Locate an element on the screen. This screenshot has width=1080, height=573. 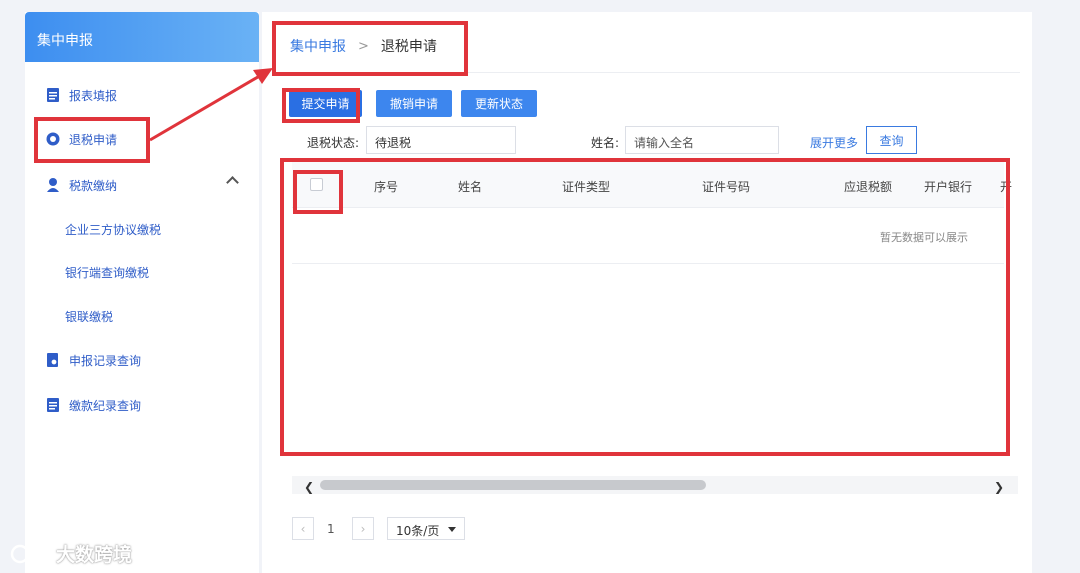
sidebar-item-report-fill: 报表填报 is located at coordinates (142, 95).